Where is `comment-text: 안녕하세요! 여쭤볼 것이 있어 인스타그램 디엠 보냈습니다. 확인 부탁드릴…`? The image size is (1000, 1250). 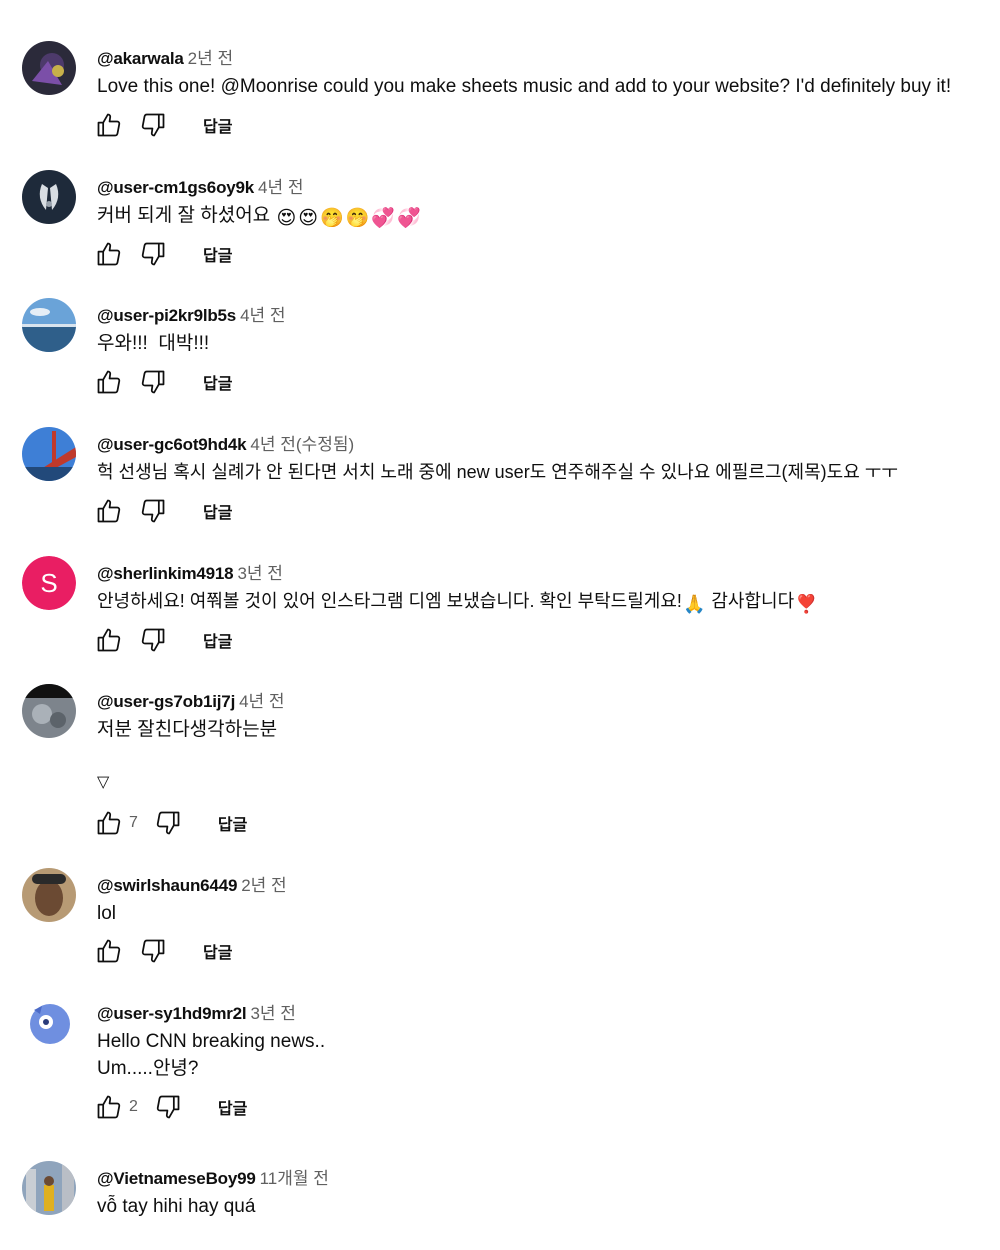
comment-text: 안녕하세요! 여쭤볼 것이 있어 인스타그램 디엠 보냈습니다. 확인 부탁드릴… is located at coordinates (458, 603).